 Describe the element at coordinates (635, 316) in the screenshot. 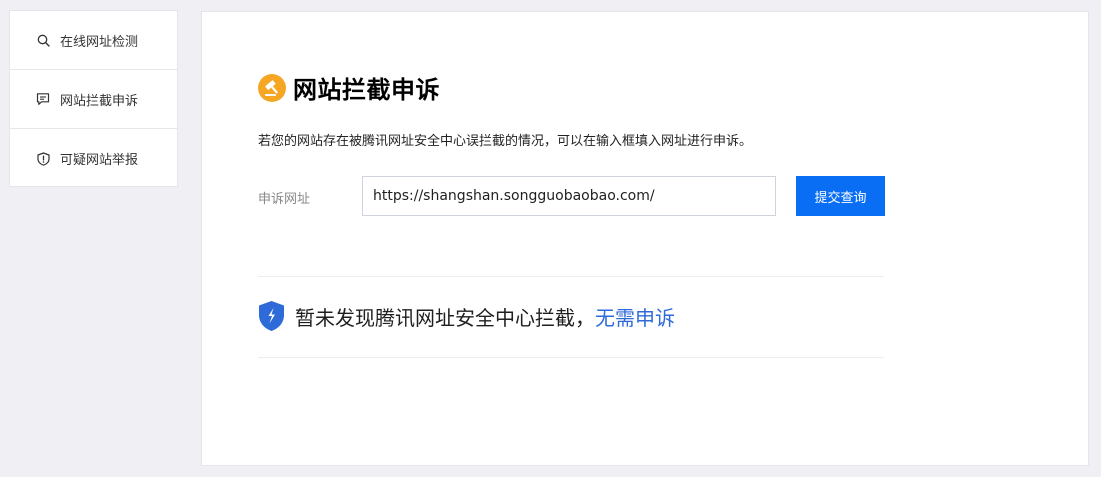

I see `no-appeal-needed-link: 无需申诉` at that location.